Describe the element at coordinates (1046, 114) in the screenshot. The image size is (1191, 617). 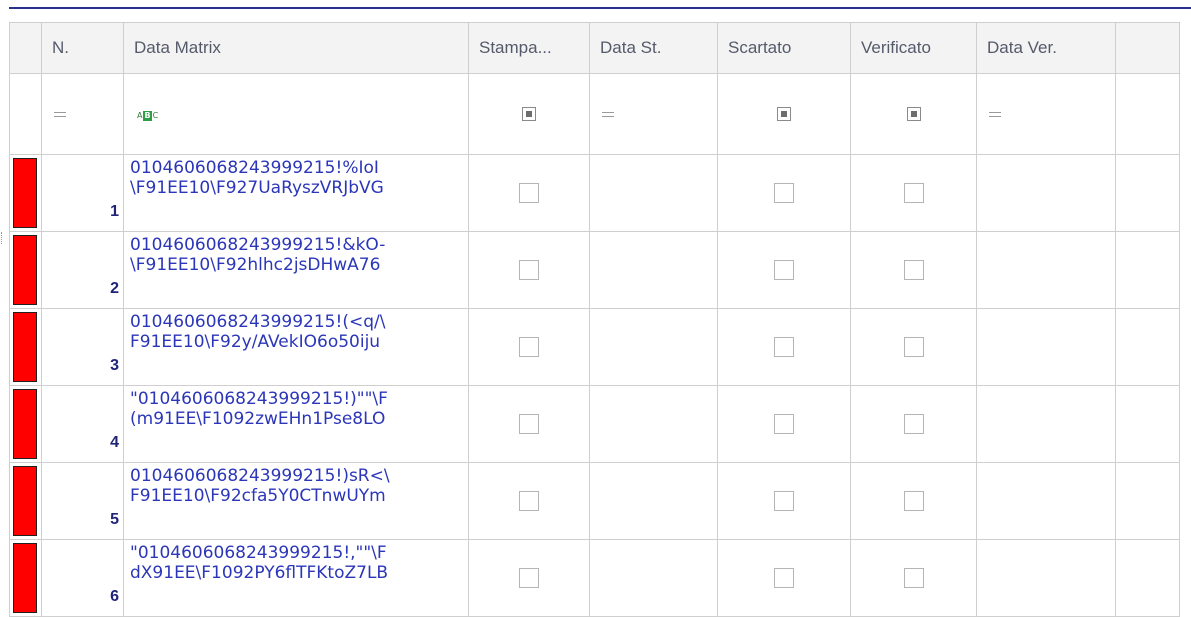
I see `filter-data-ver` at that location.